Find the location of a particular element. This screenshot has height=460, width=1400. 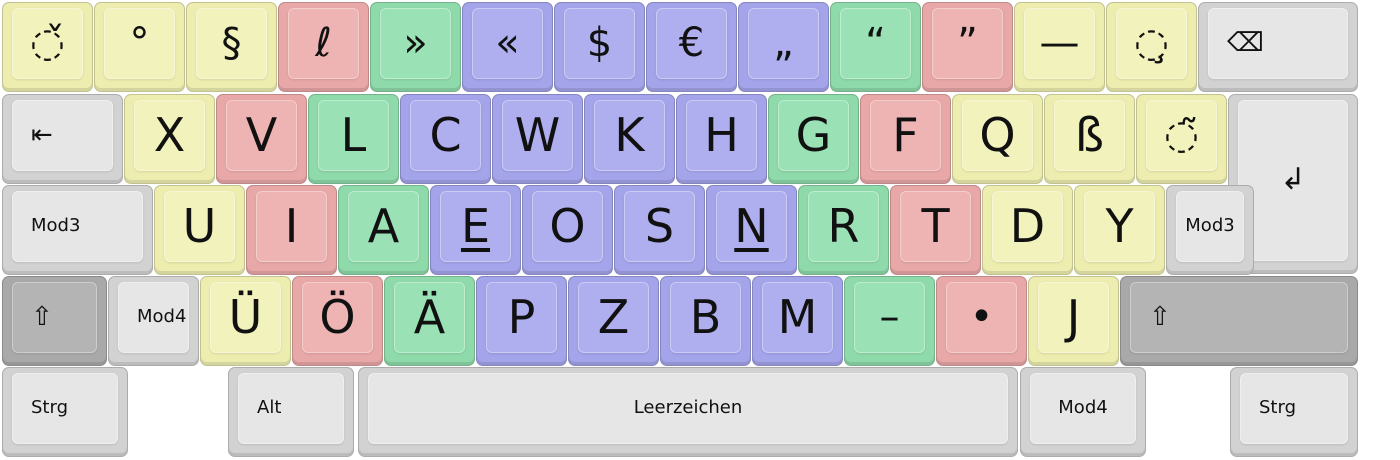

key-label: F is located at coordinates (905, 135).